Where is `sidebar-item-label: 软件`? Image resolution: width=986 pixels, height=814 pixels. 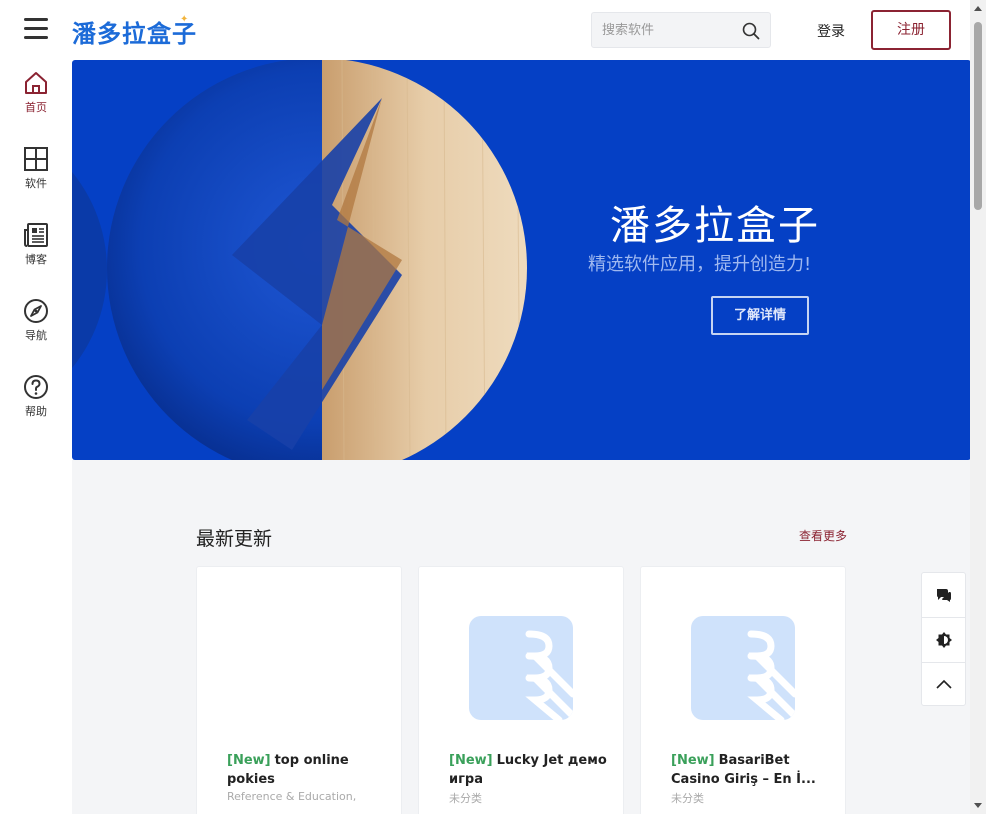 sidebar-item-label: 软件 is located at coordinates (36, 183).